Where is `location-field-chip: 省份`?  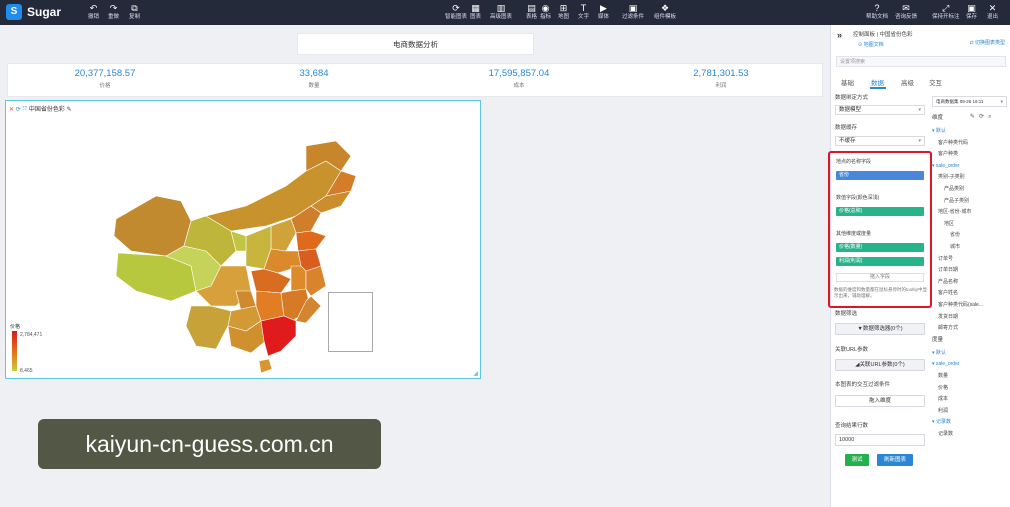 location-field-chip: 省份 is located at coordinates (880, 175).